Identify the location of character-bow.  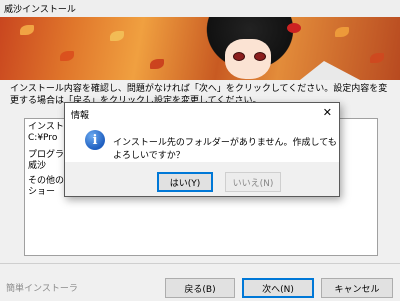
(294, 28).